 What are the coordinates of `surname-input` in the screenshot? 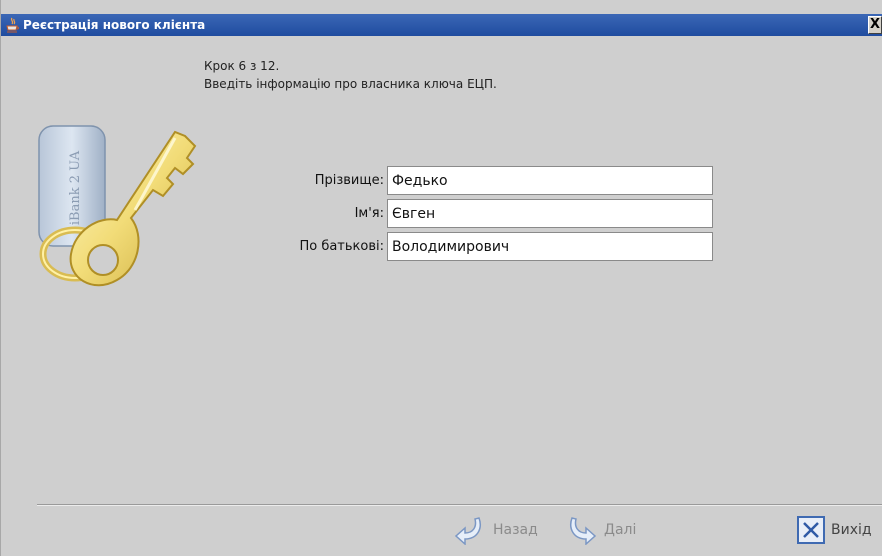 It's located at (550, 180).